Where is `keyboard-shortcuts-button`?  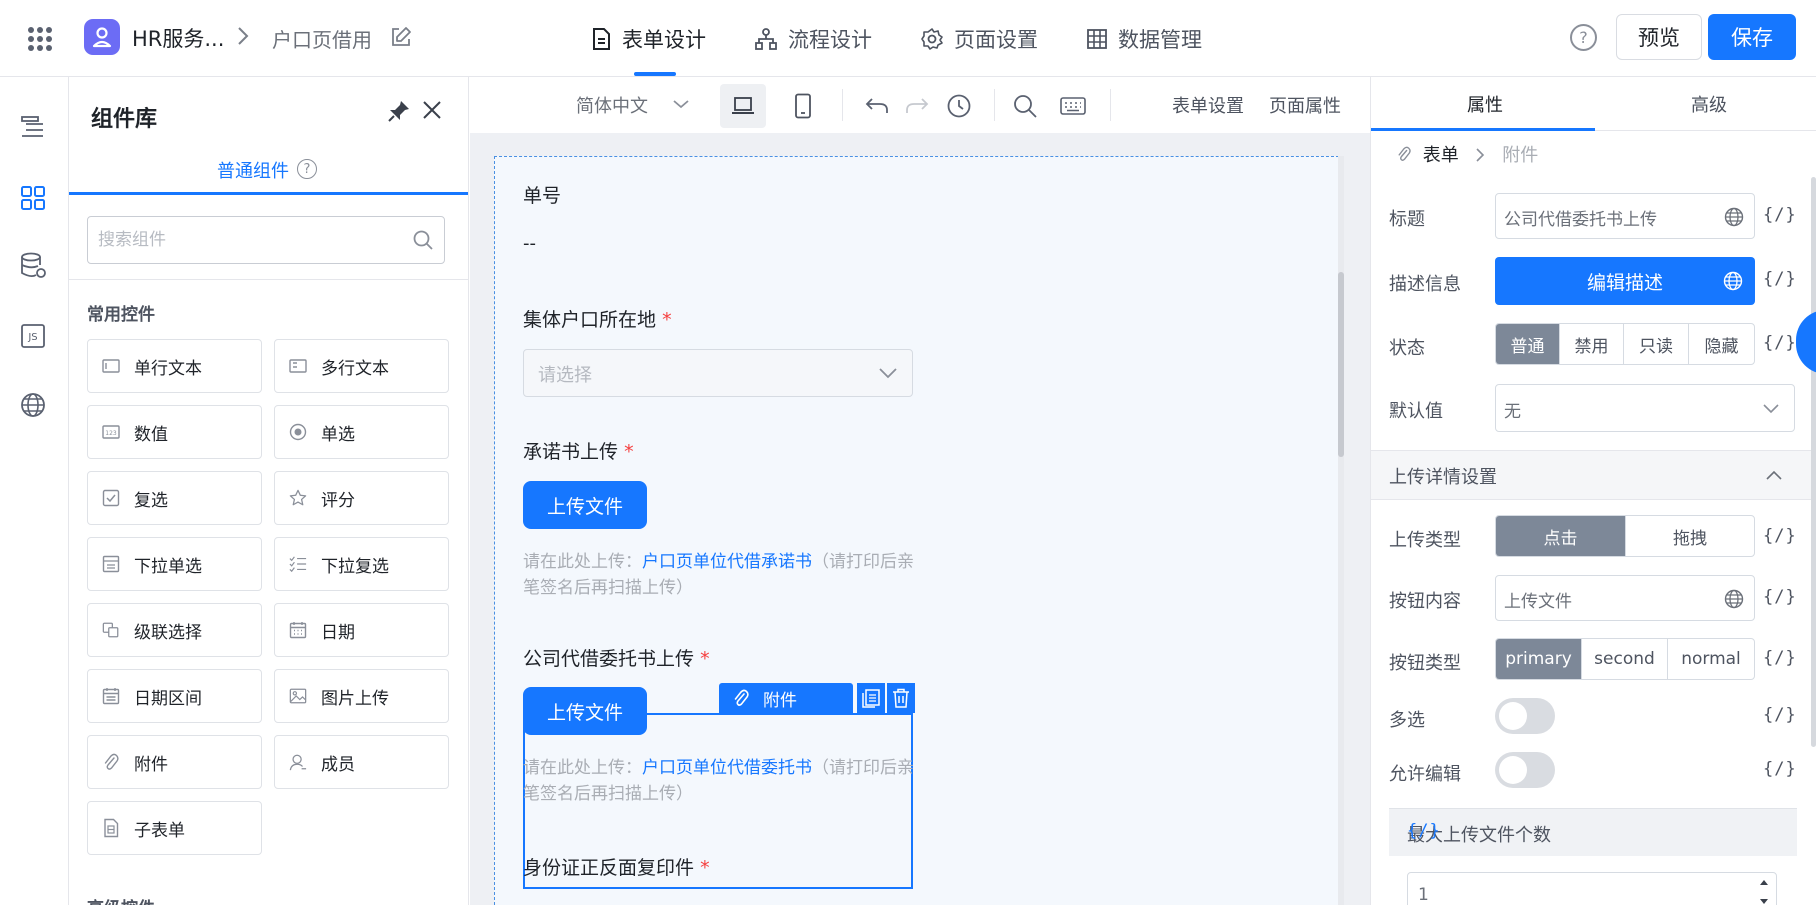
keyboard-shortcuts-button is located at coordinates (1073, 106).